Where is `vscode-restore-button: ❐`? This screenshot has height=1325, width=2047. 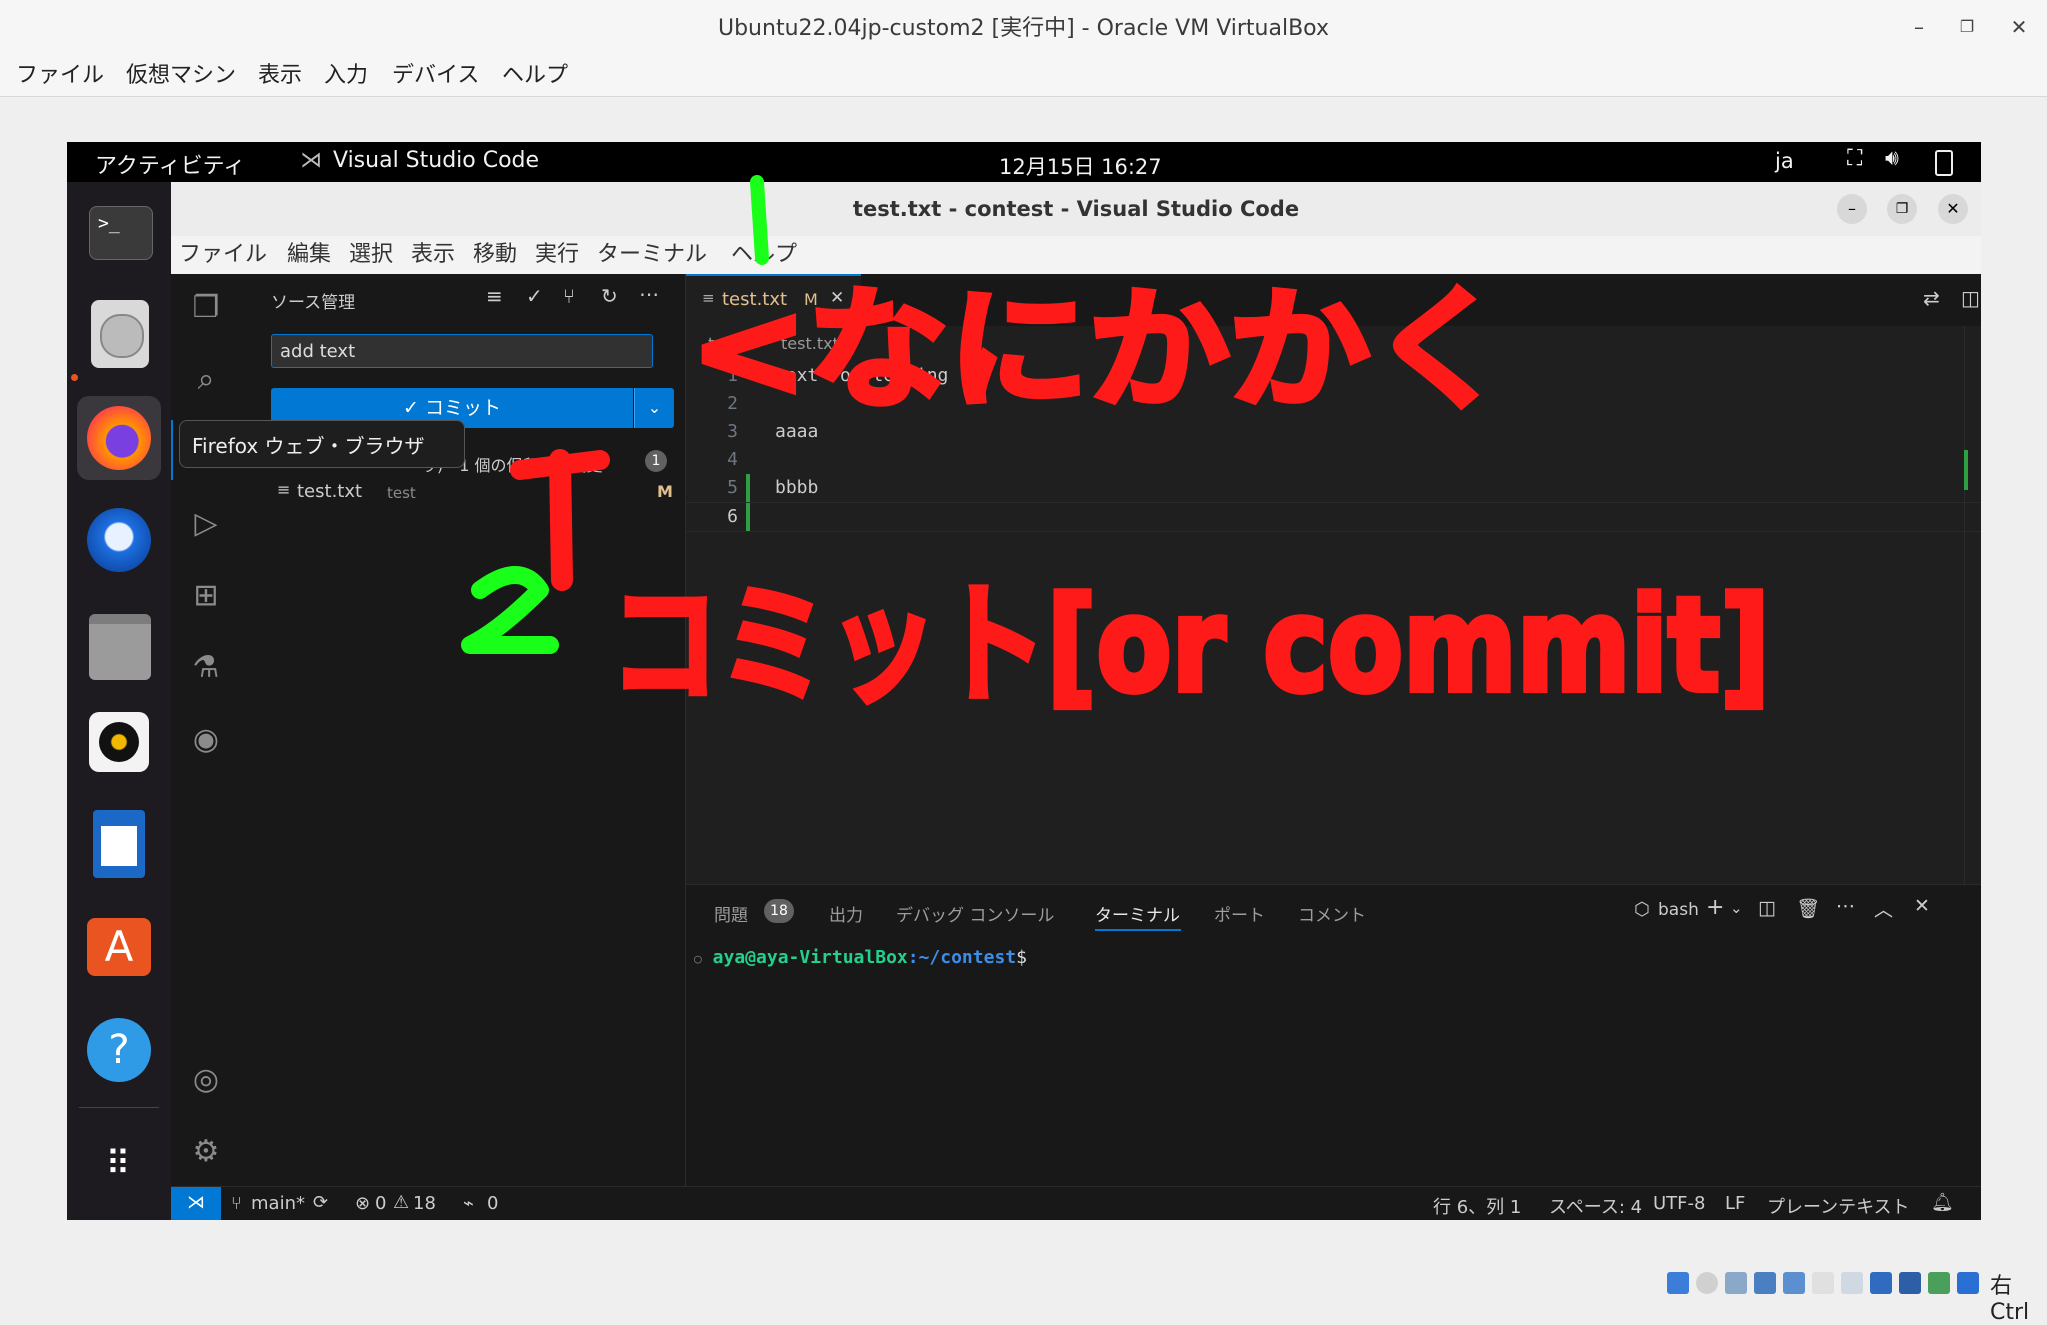 vscode-restore-button: ❐ is located at coordinates (1902, 209).